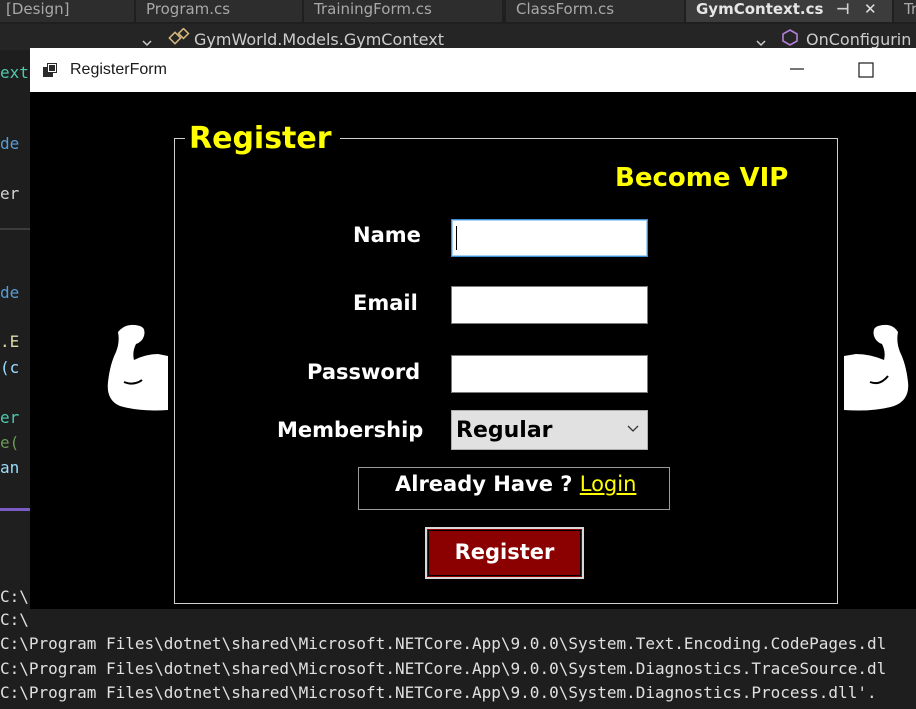  I want to click on chevron-down-icon, so click(633, 428).